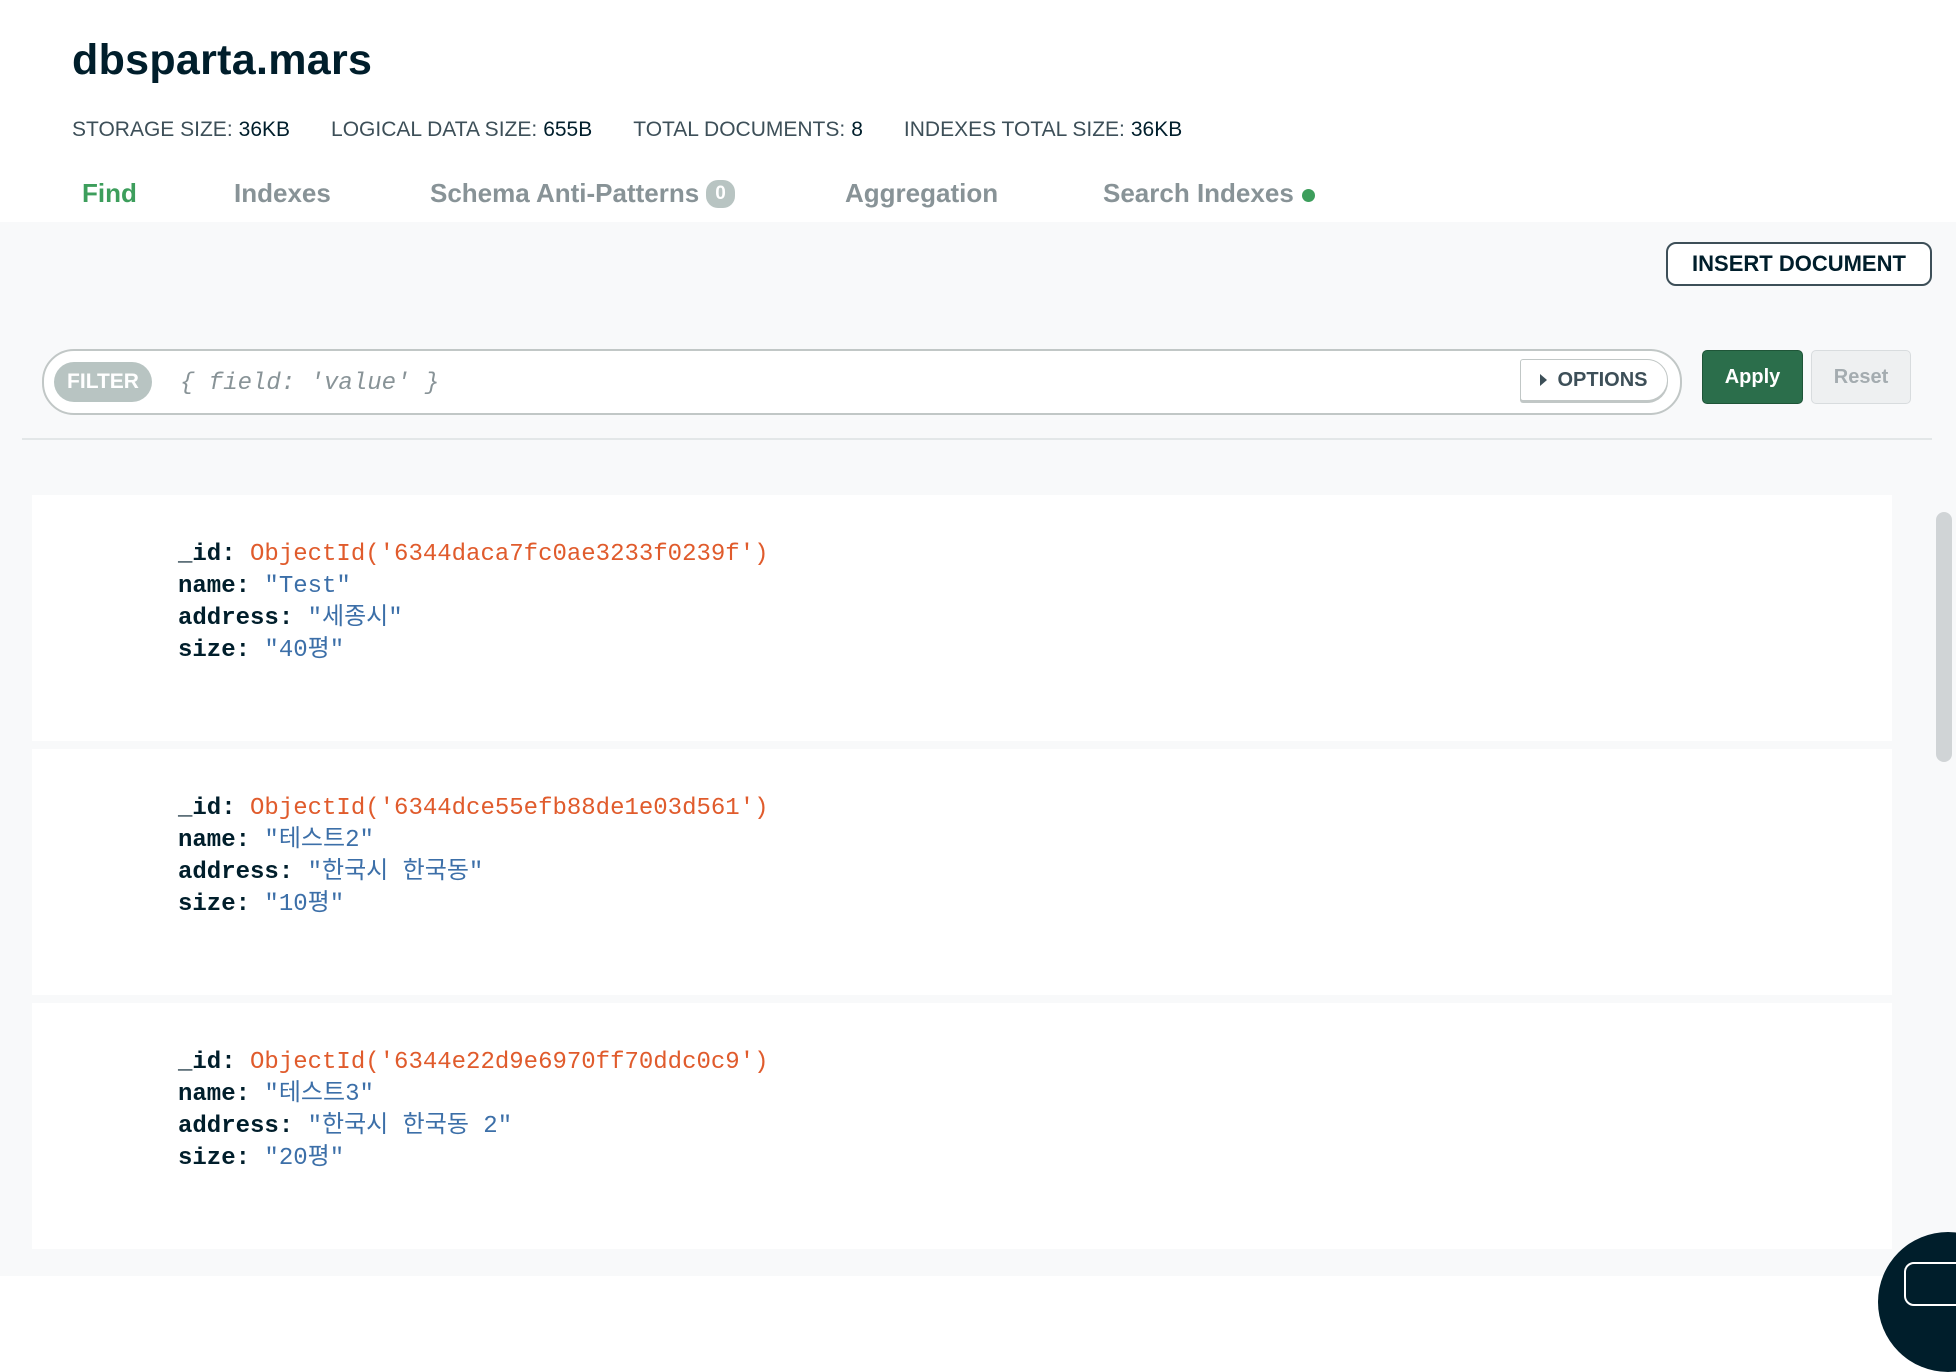 The image size is (1956, 1372). I want to click on field-size: size: "20평", so click(261, 1158).